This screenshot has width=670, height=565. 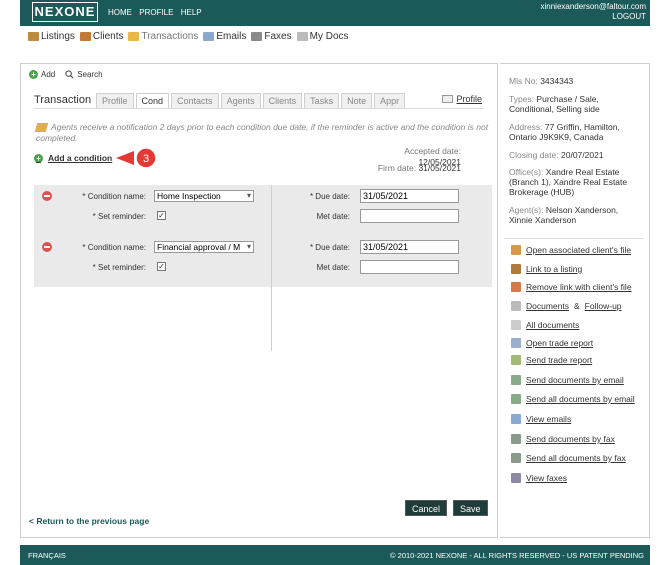 What do you see at coordinates (163, 36) in the screenshot?
I see `nav-transactions: Transactions` at bounding box center [163, 36].